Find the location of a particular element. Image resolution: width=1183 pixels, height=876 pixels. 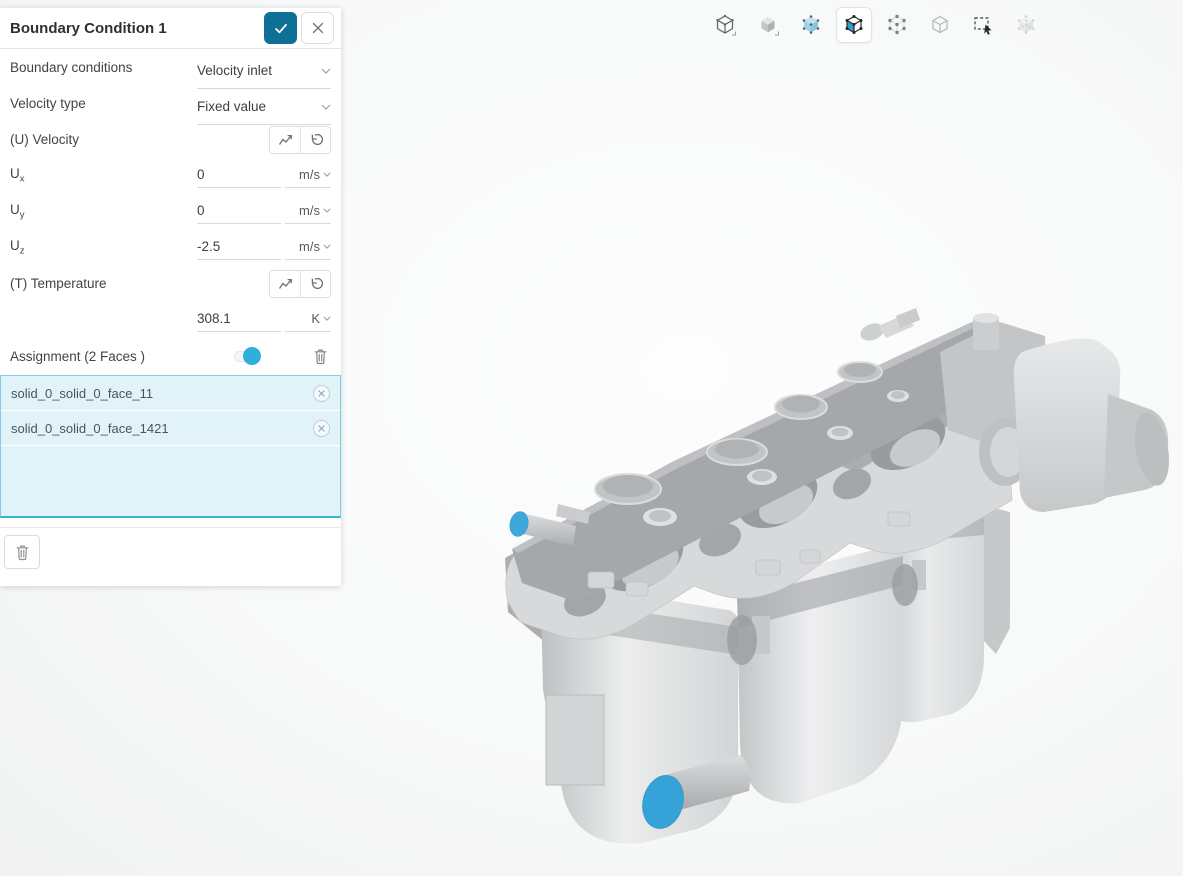

tool-box-select is located at coordinates (983, 25).